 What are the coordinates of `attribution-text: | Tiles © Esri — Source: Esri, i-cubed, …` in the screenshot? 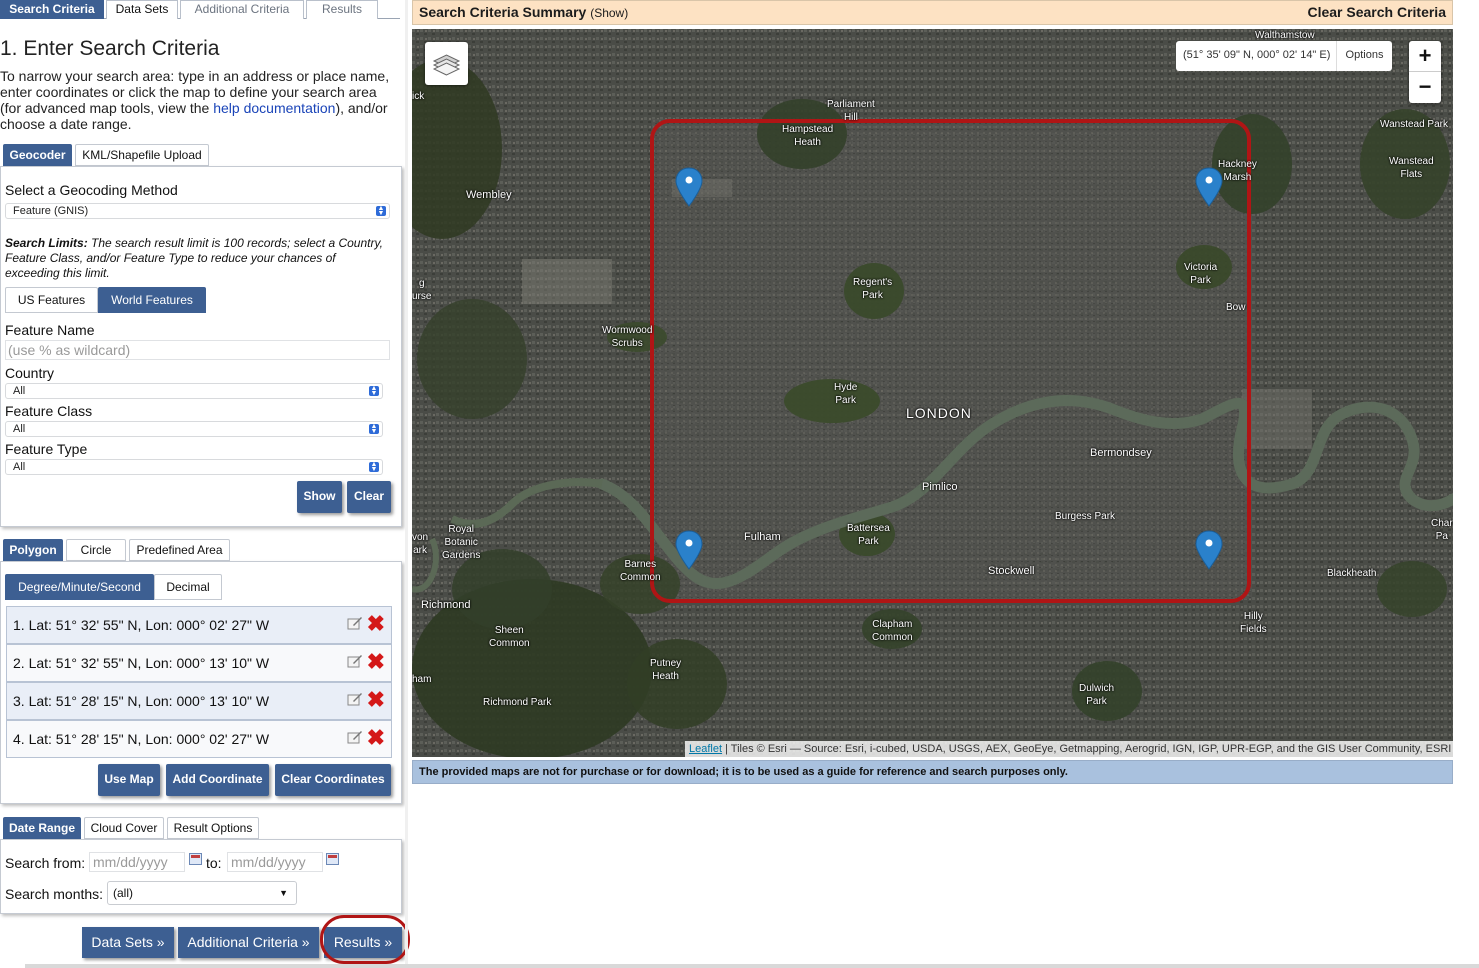 It's located at (1087, 749).